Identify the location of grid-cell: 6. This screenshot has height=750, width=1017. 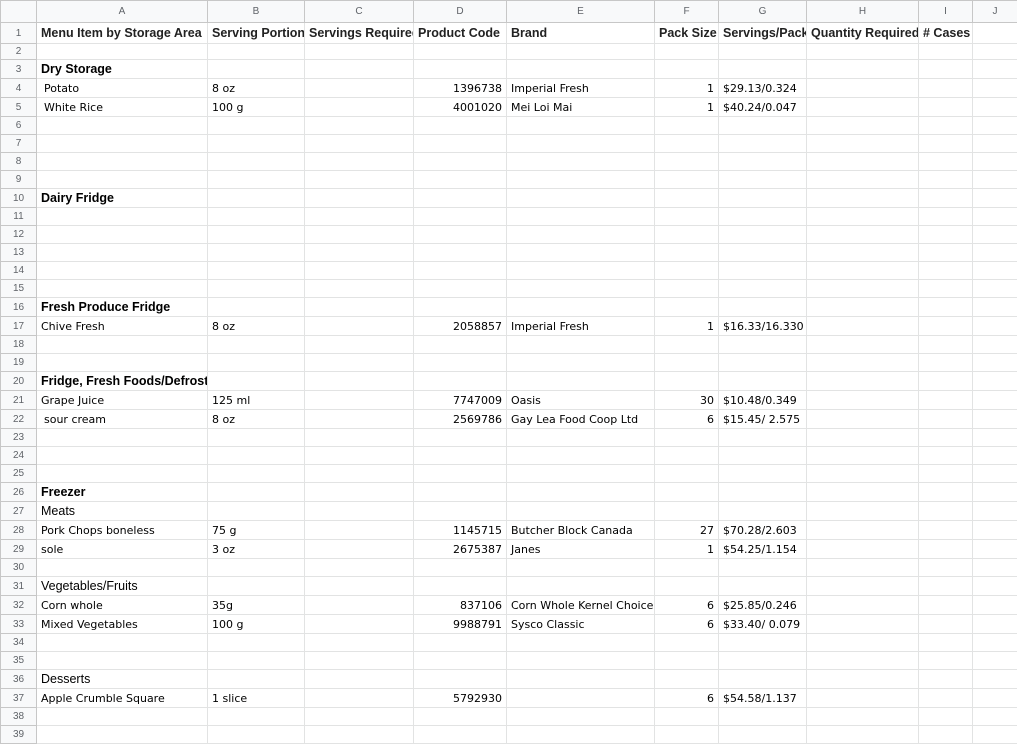
(686, 419).